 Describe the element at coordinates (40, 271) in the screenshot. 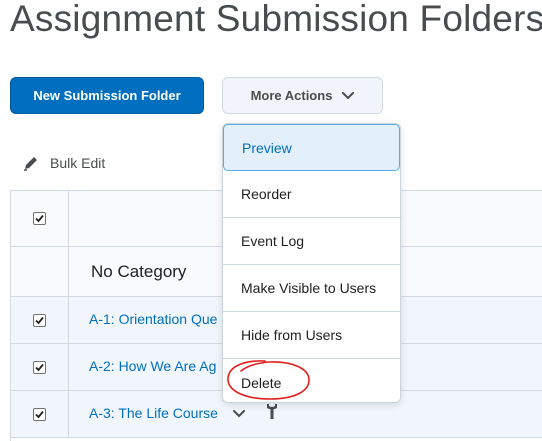

I see `category-spacer` at that location.